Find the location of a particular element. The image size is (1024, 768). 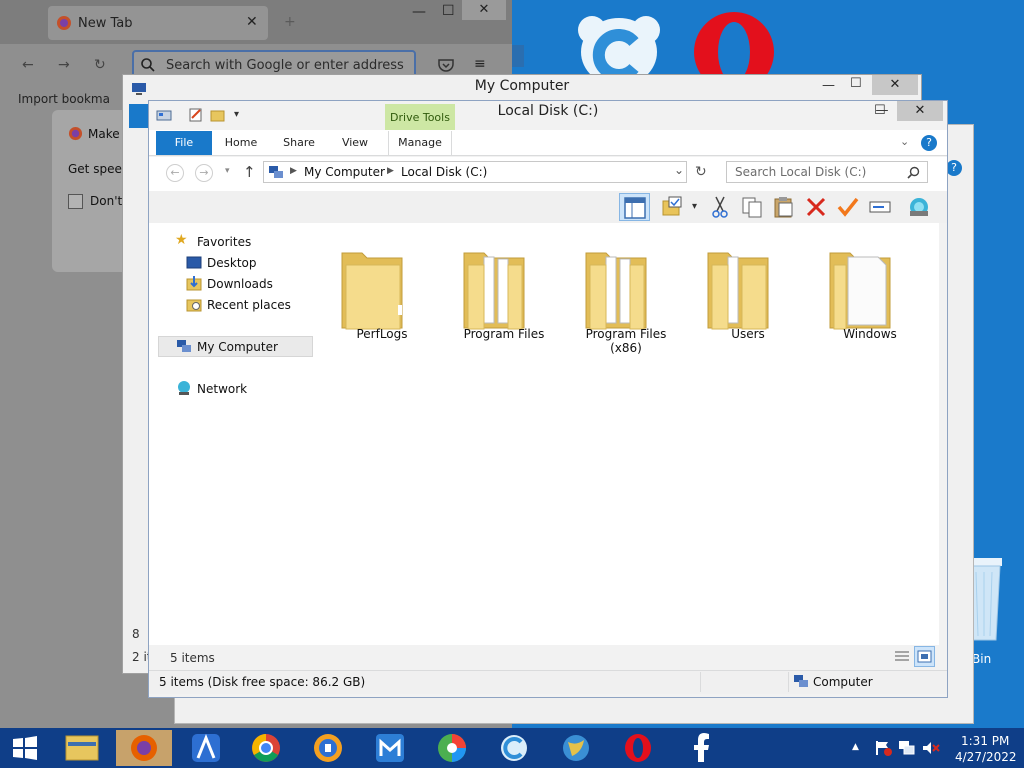

opera-icon is located at coordinates (638, 748).